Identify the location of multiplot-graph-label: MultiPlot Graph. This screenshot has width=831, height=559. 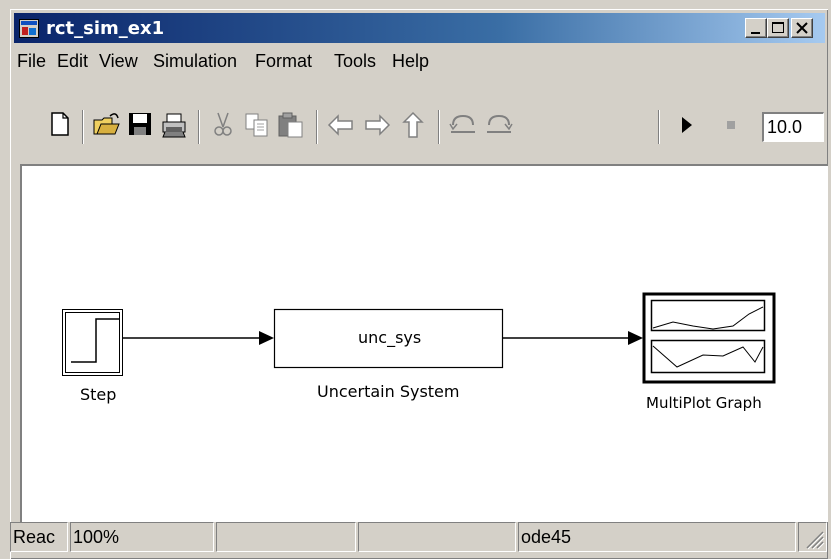
(704, 403).